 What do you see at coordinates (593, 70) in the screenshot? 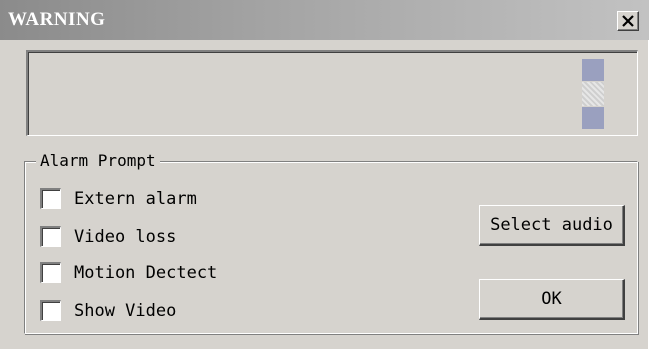
I see `scrollbar-upper-block` at bounding box center [593, 70].